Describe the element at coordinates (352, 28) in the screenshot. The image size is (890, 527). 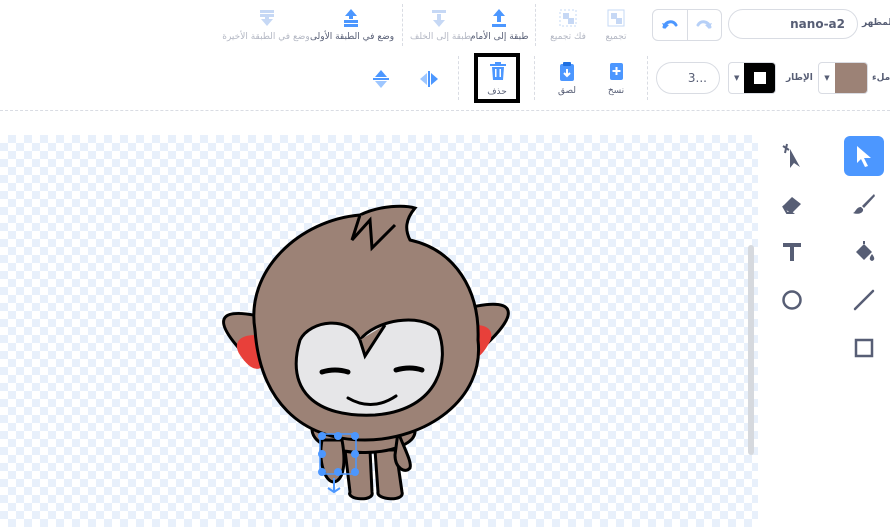
I see `bring-to-front-button: وضع في الطبقة الأولى` at that location.